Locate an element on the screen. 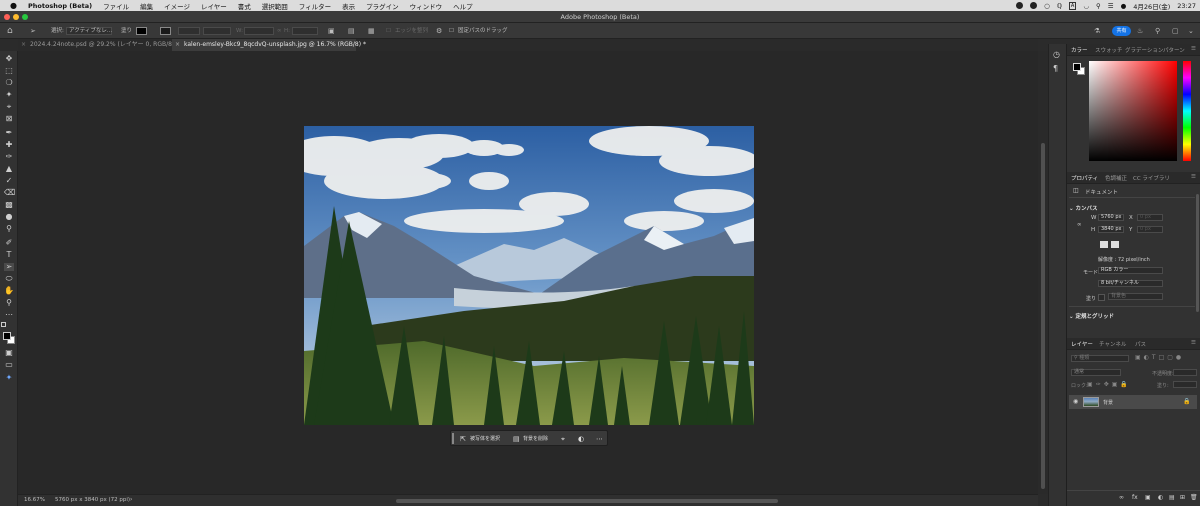  add-mask-icon: ▣ is located at coordinates (1148, 497).